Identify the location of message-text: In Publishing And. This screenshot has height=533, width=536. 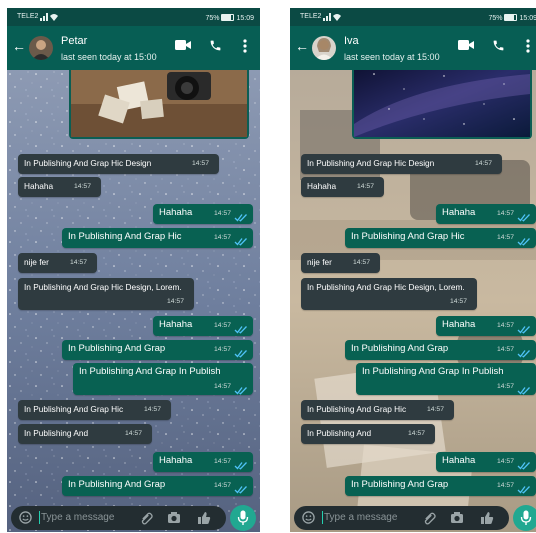
(339, 433).